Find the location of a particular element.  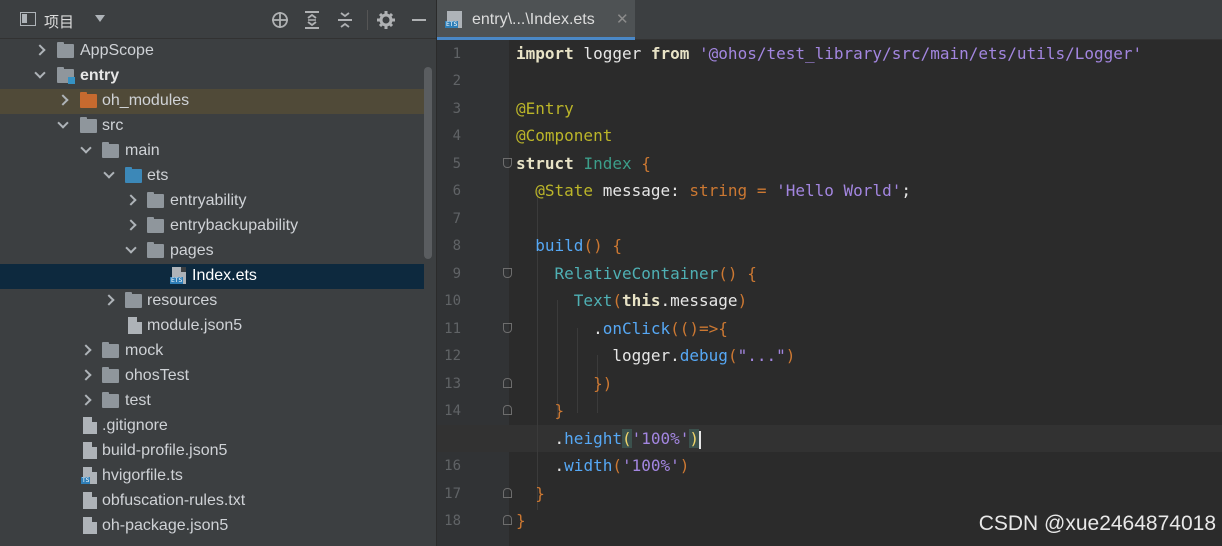

tree-item-label: mock is located at coordinates (144, 350).